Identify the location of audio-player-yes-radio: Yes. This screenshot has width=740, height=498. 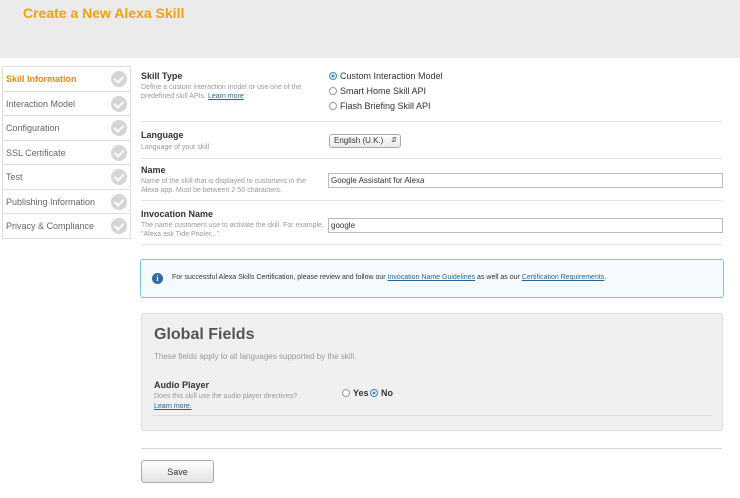
(355, 393).